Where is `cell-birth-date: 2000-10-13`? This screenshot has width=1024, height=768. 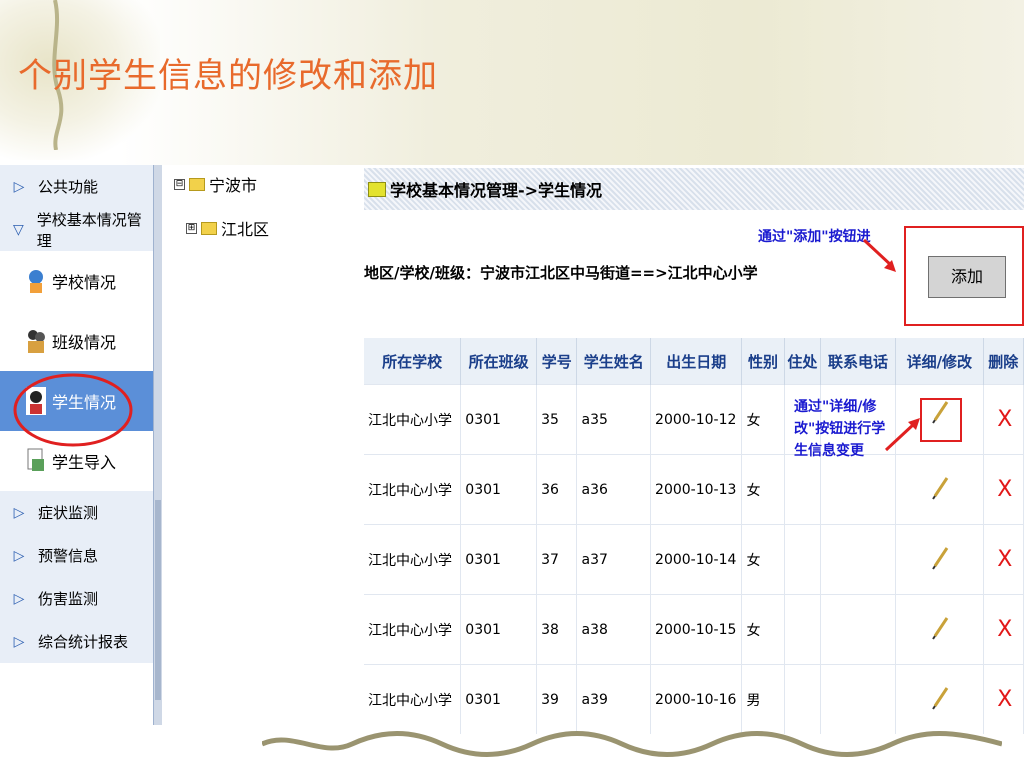
cell-birth-date: 2000-10-13 is located at coordinates (696, 489).